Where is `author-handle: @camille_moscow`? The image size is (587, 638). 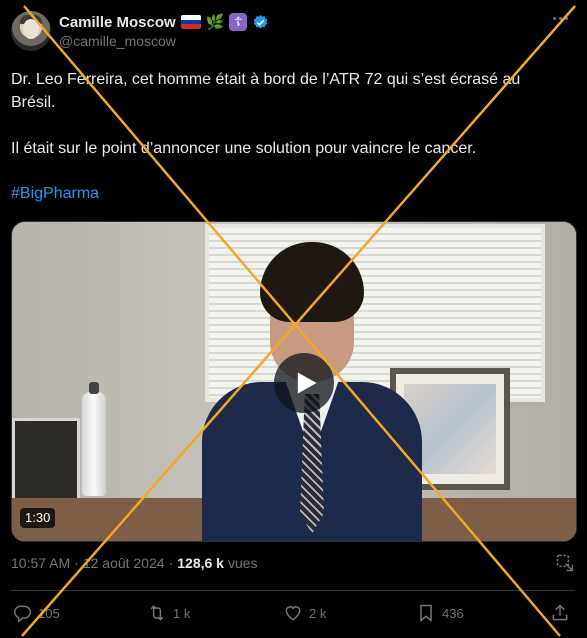 author-handle: @camille_moscow is located at coordinates (117, 41).